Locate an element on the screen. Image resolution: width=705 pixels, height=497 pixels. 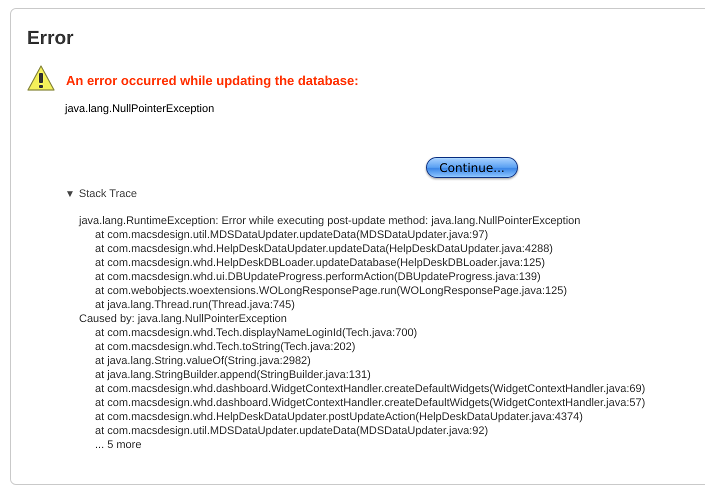
stack-frame: at com.macsdesign.whd.Tech.toString(Tech.java:202) is located at coordinates (225, 347).